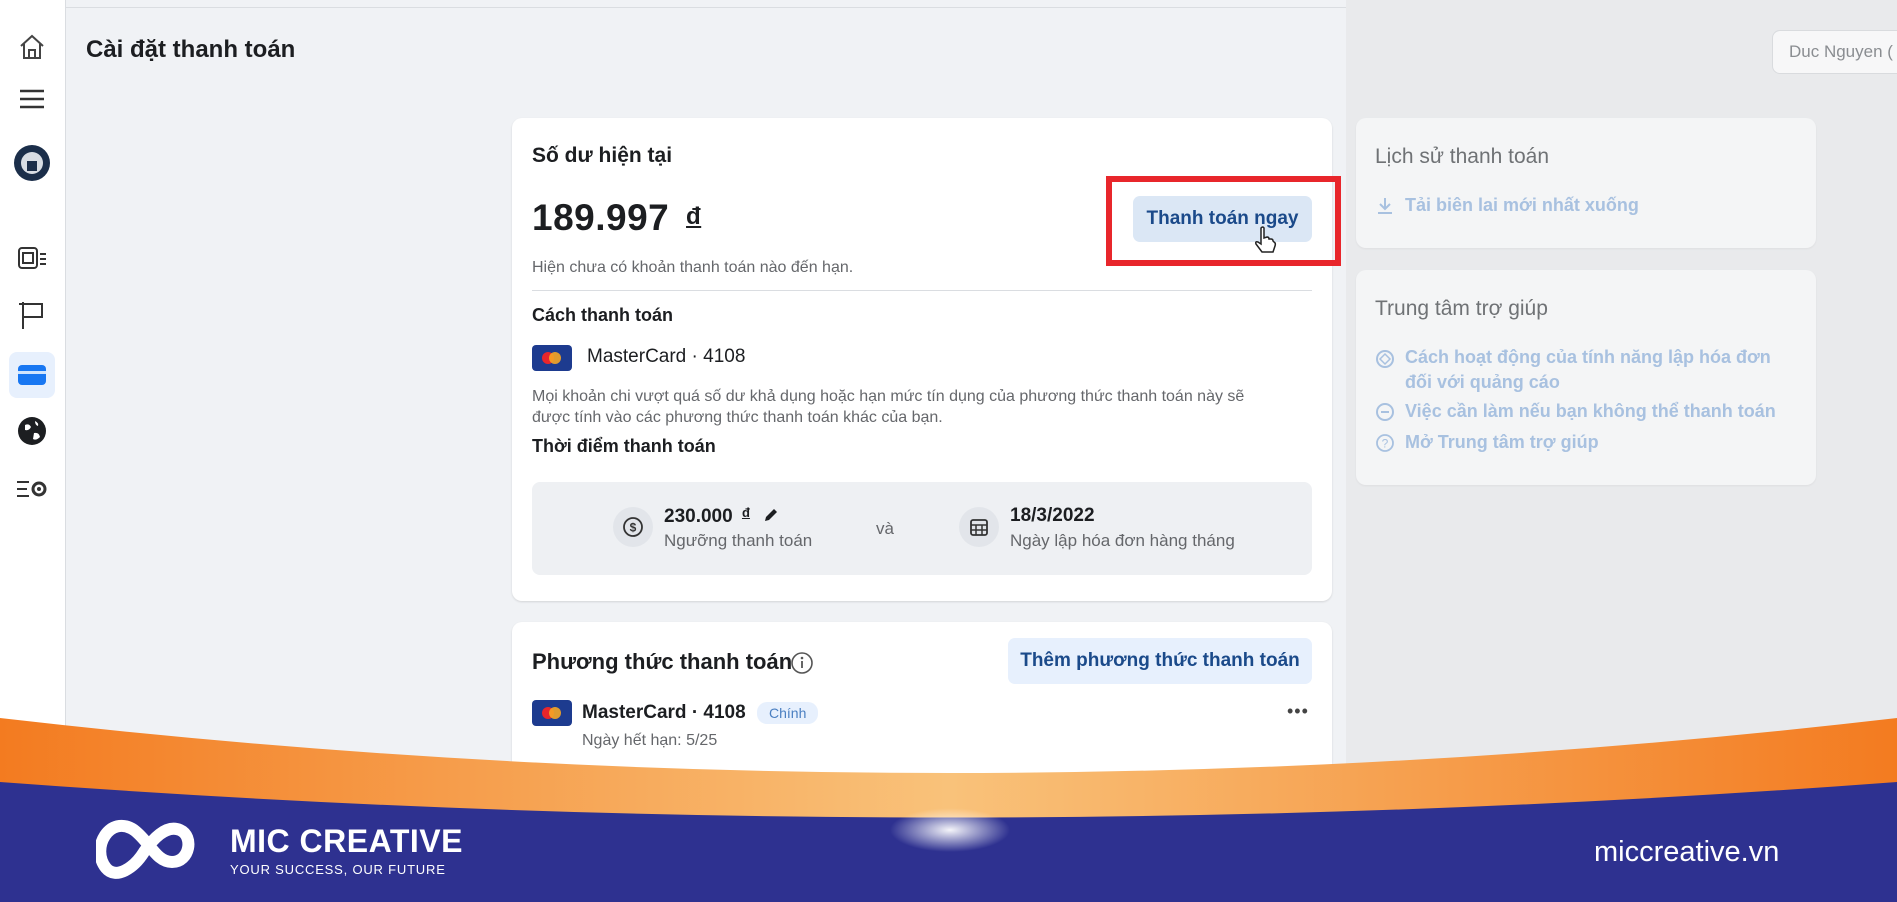 This screenshot has height=902, width=1897. What do you see at coordinates (1462, 156) in the screenshot?
I see `history-heading: Lịch sử thanh toán` at bounding box center [1462, 156].